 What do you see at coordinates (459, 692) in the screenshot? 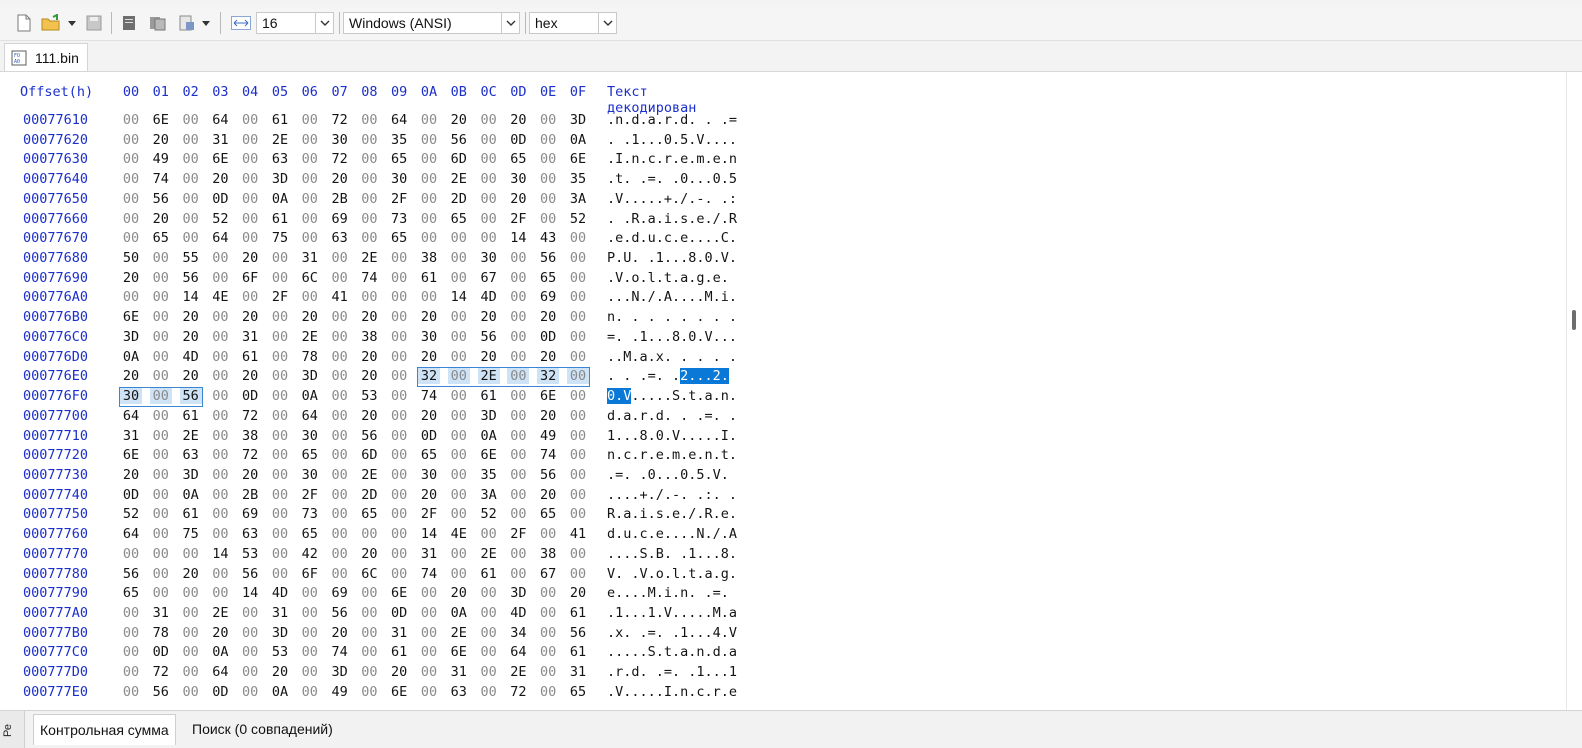
I see `hex-byte: 63` at bounding box center [459, 692].